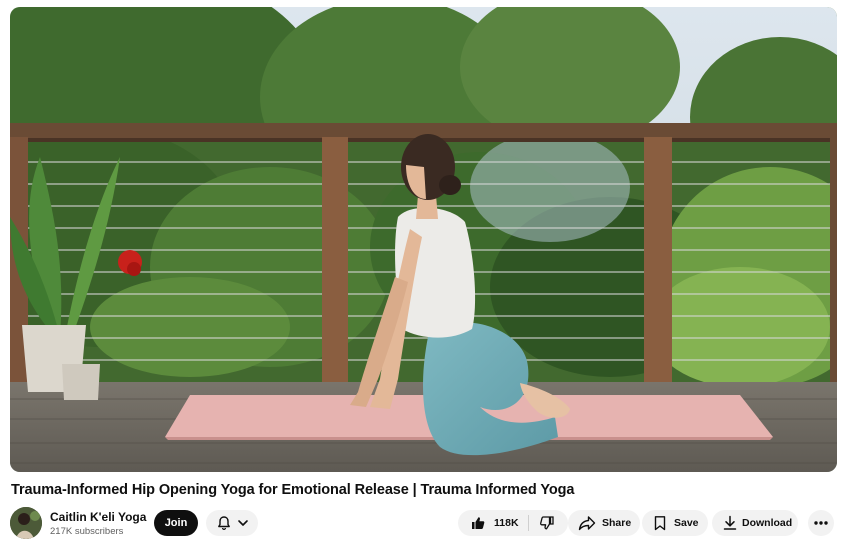 The width and height of the screenshot is (846, 545). I want to click on dislike-button, so click(548, 523).